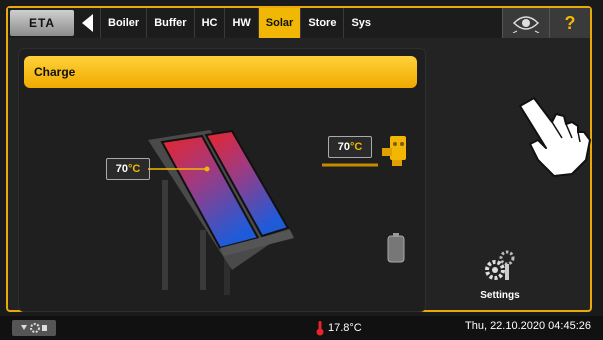  I want to click on settings-button: Settings, so click(500, 274).